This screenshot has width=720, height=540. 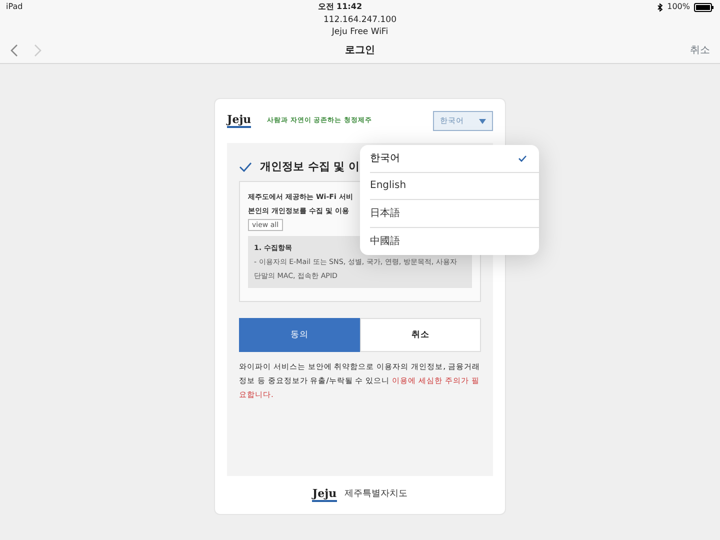 I want to click on agree-button: 동의, so click(x=299, y=335).